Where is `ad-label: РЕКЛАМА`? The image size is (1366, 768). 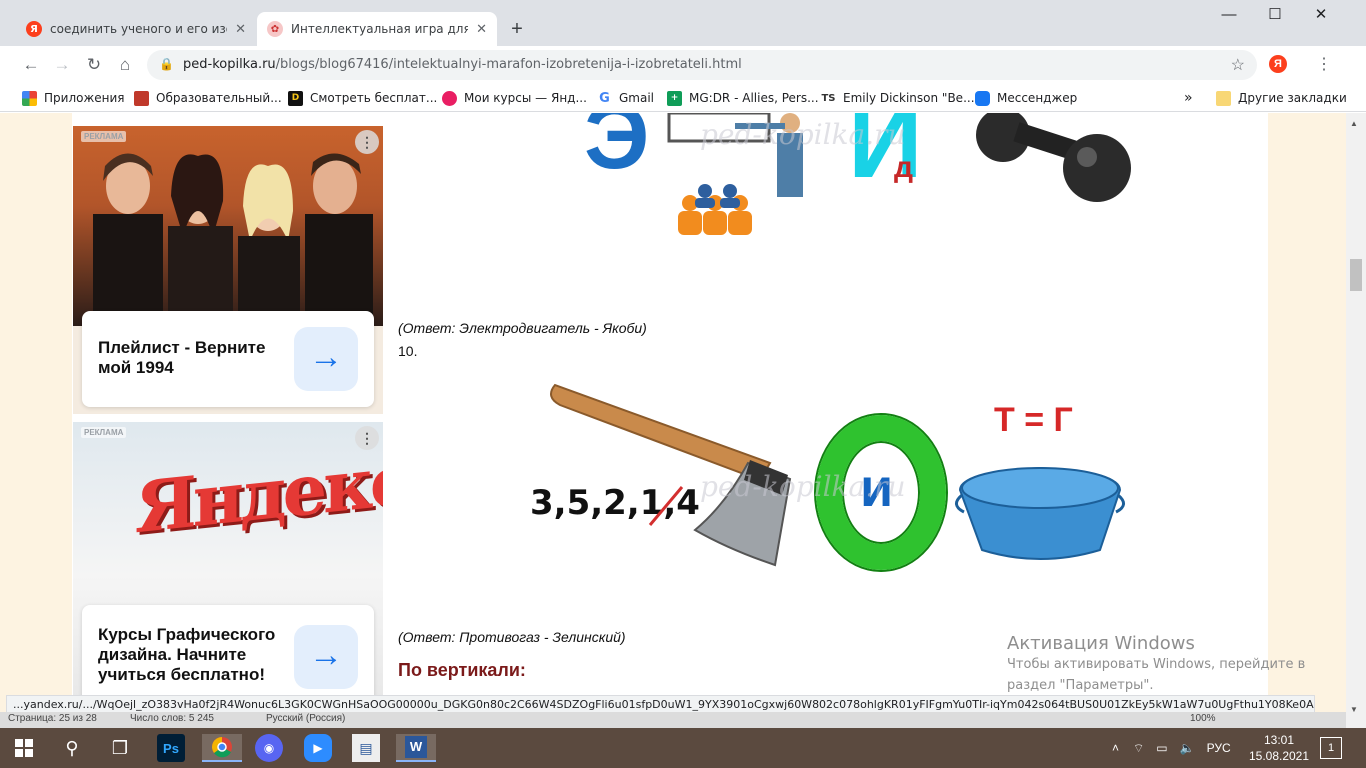
ad-label: РЕКЛАМА is located at coordinates (104, 432).